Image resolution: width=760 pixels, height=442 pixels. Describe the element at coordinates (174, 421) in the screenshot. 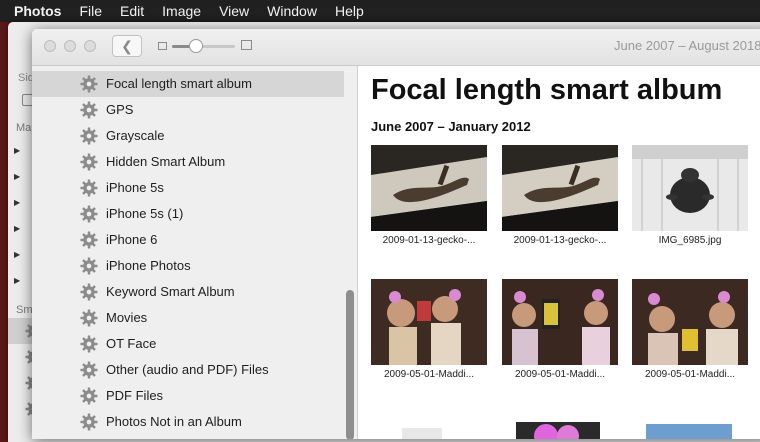

I see `sidebar-item-label: Photos Not in an Album` at that location.